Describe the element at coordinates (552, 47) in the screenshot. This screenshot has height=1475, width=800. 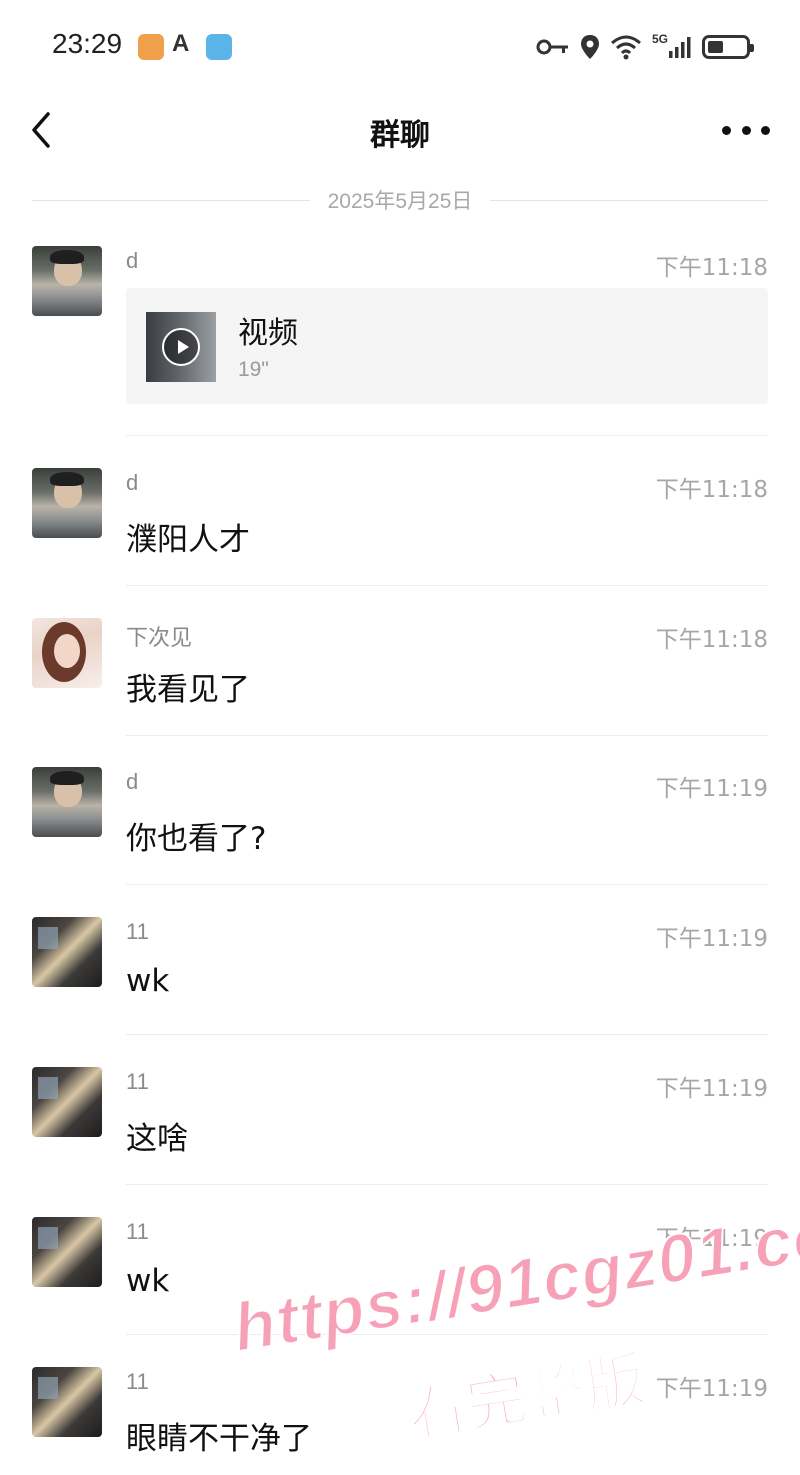
I see `key-icon` at that location.